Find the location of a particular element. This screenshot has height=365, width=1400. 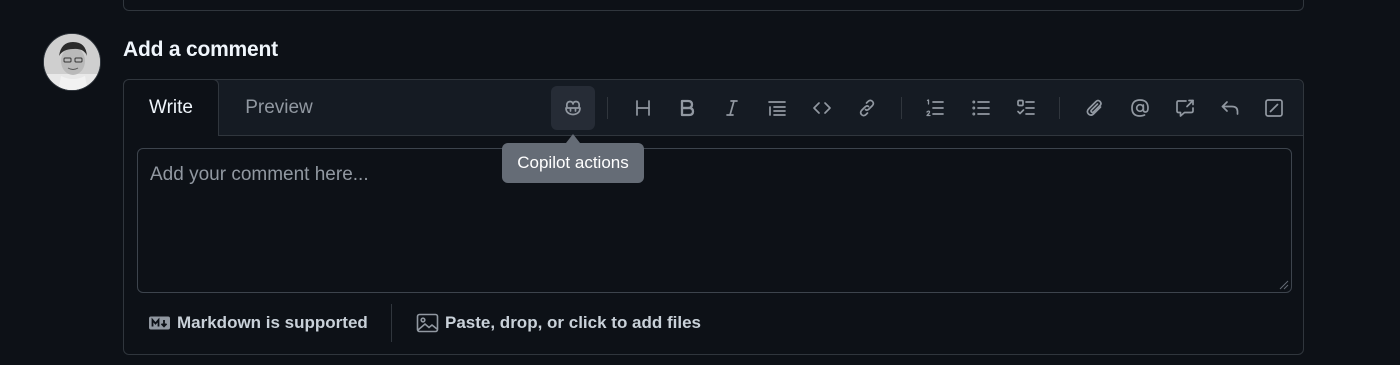

task-list-icon is located at coordinates (1026, 107).